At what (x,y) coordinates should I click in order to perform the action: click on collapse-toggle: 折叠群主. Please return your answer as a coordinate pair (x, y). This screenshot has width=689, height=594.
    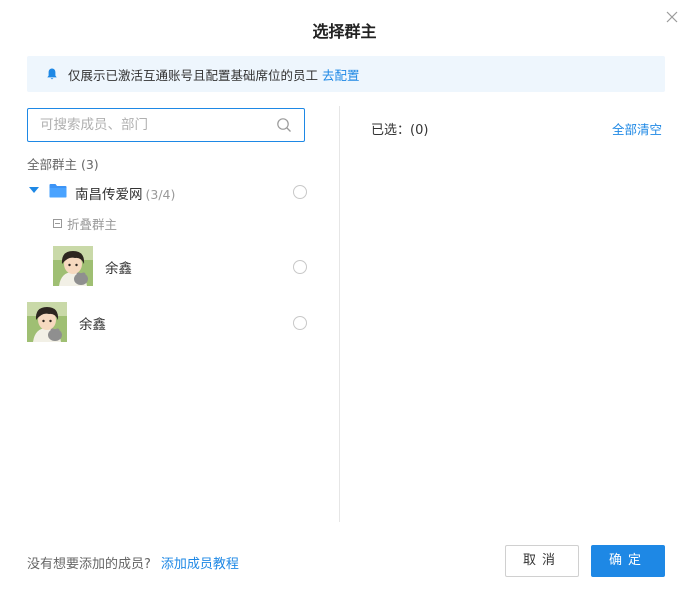
    Looking at the image, I should click on (85, 223).